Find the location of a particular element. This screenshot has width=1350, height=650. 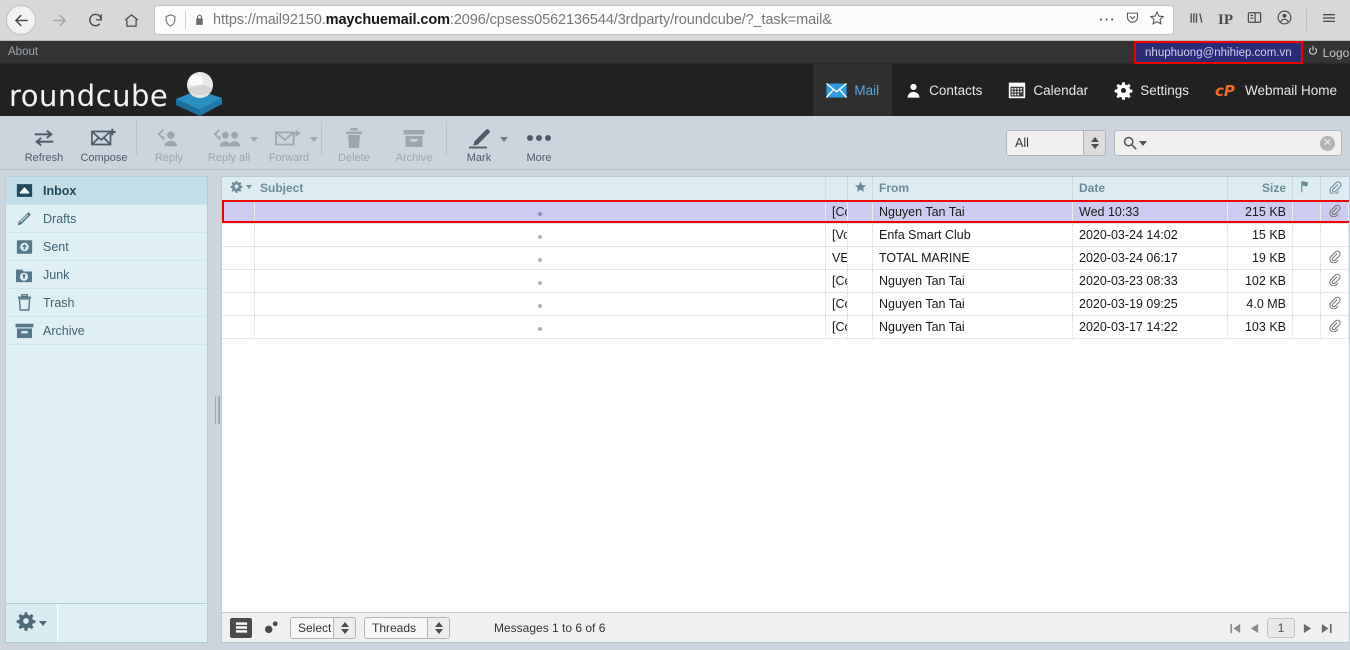

first-page-button is located at coordinates (1235, 628).